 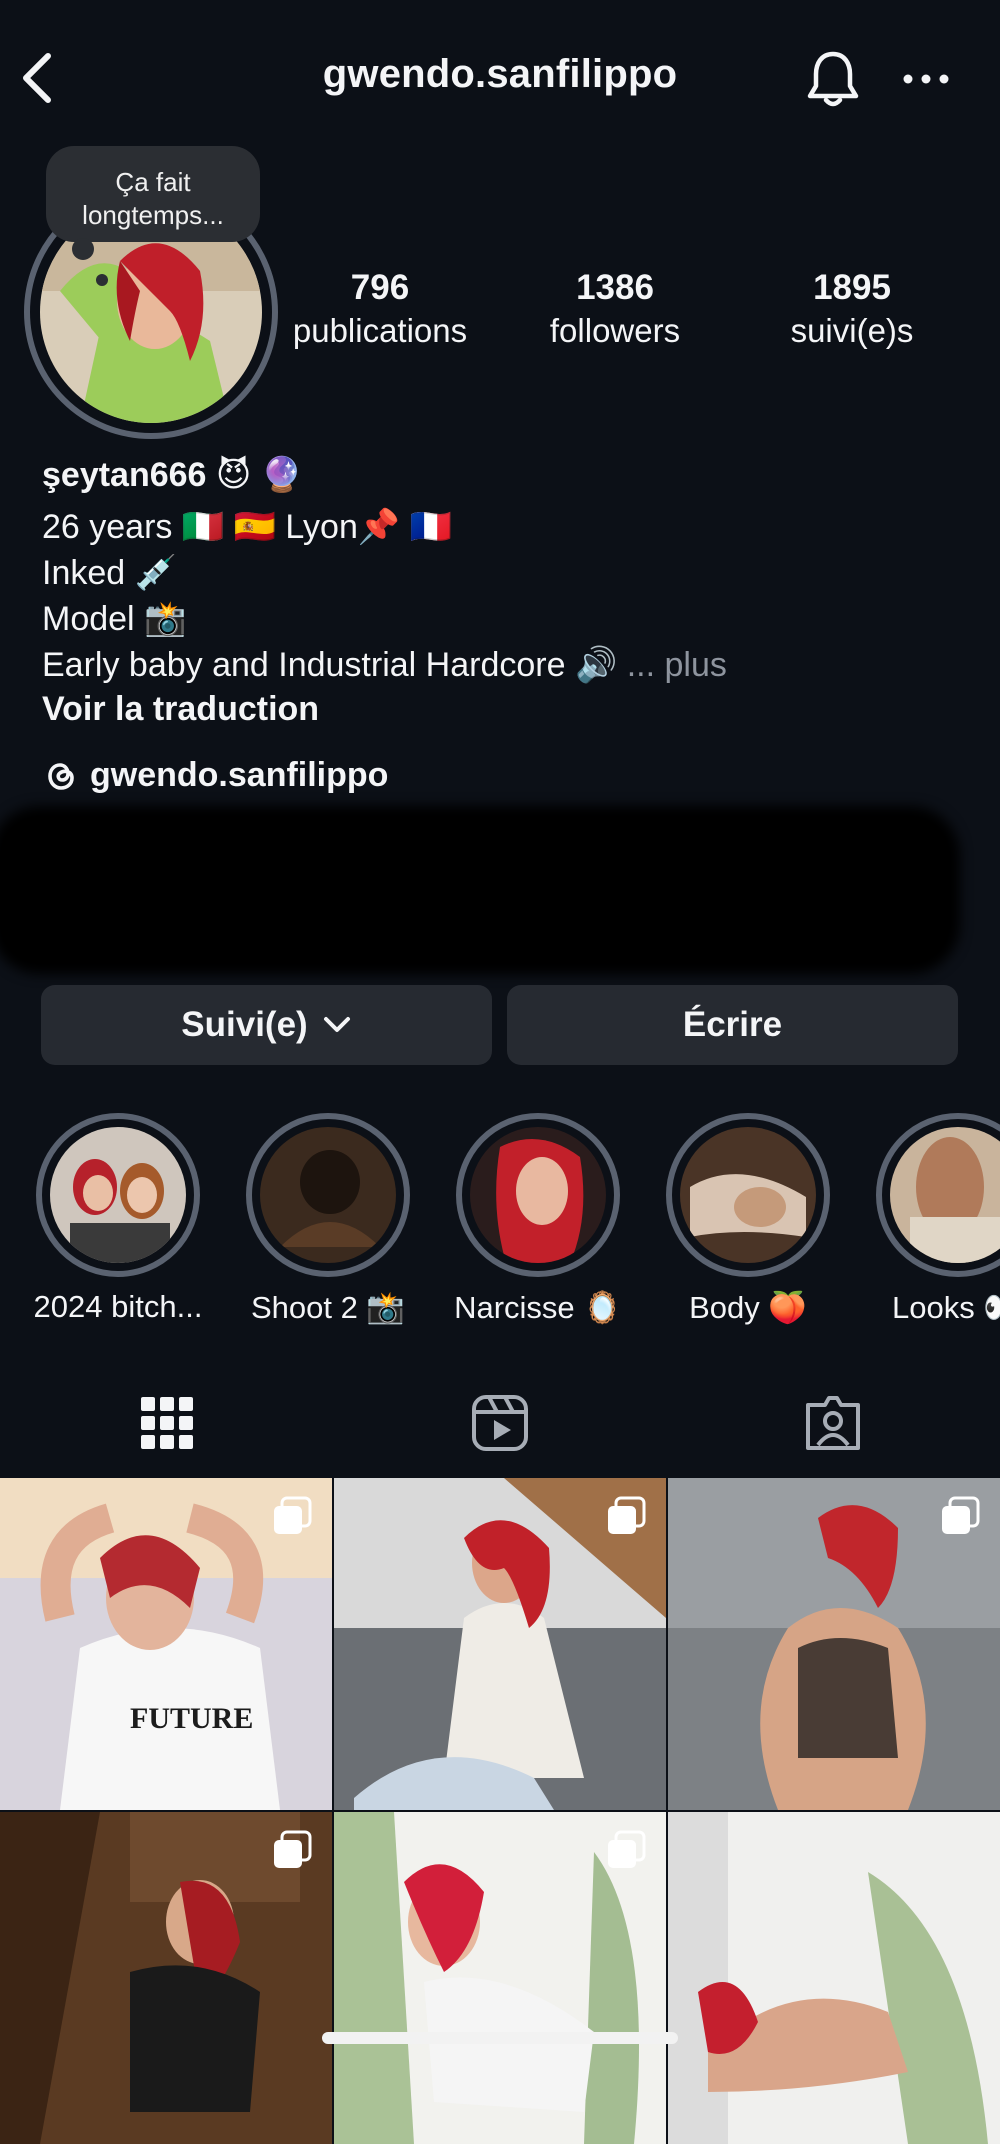 What do you see at coordinates (380, 330) in the screenshot?
I see `stat-label: publications` at bounding box center [380, 330].